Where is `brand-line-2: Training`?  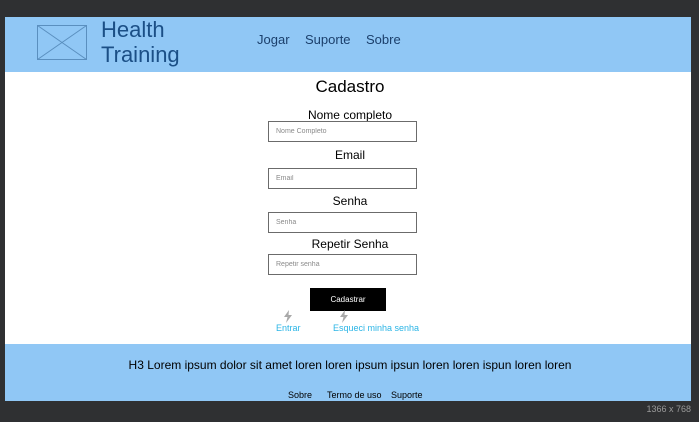 brand-line-2: Training is located at coordinates (140, 54).